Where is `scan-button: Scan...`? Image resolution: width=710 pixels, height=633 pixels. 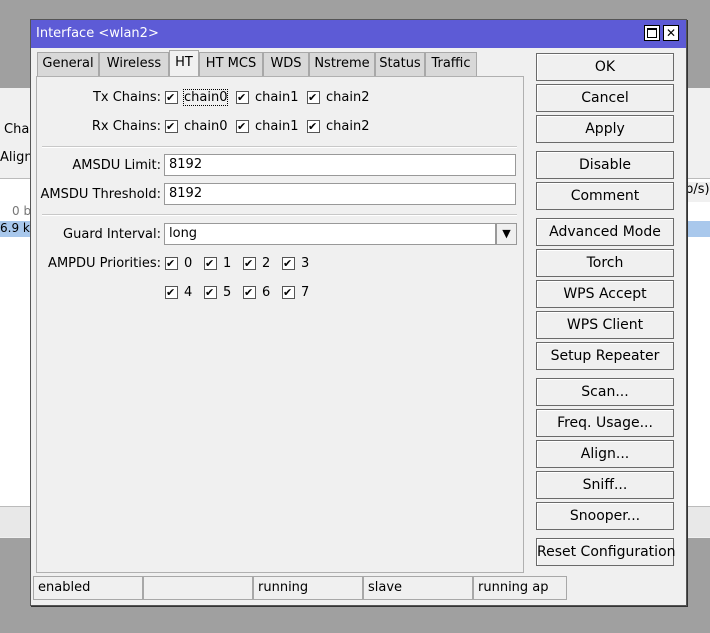
scan-button: Scan... is located at coordinates (605, 392).